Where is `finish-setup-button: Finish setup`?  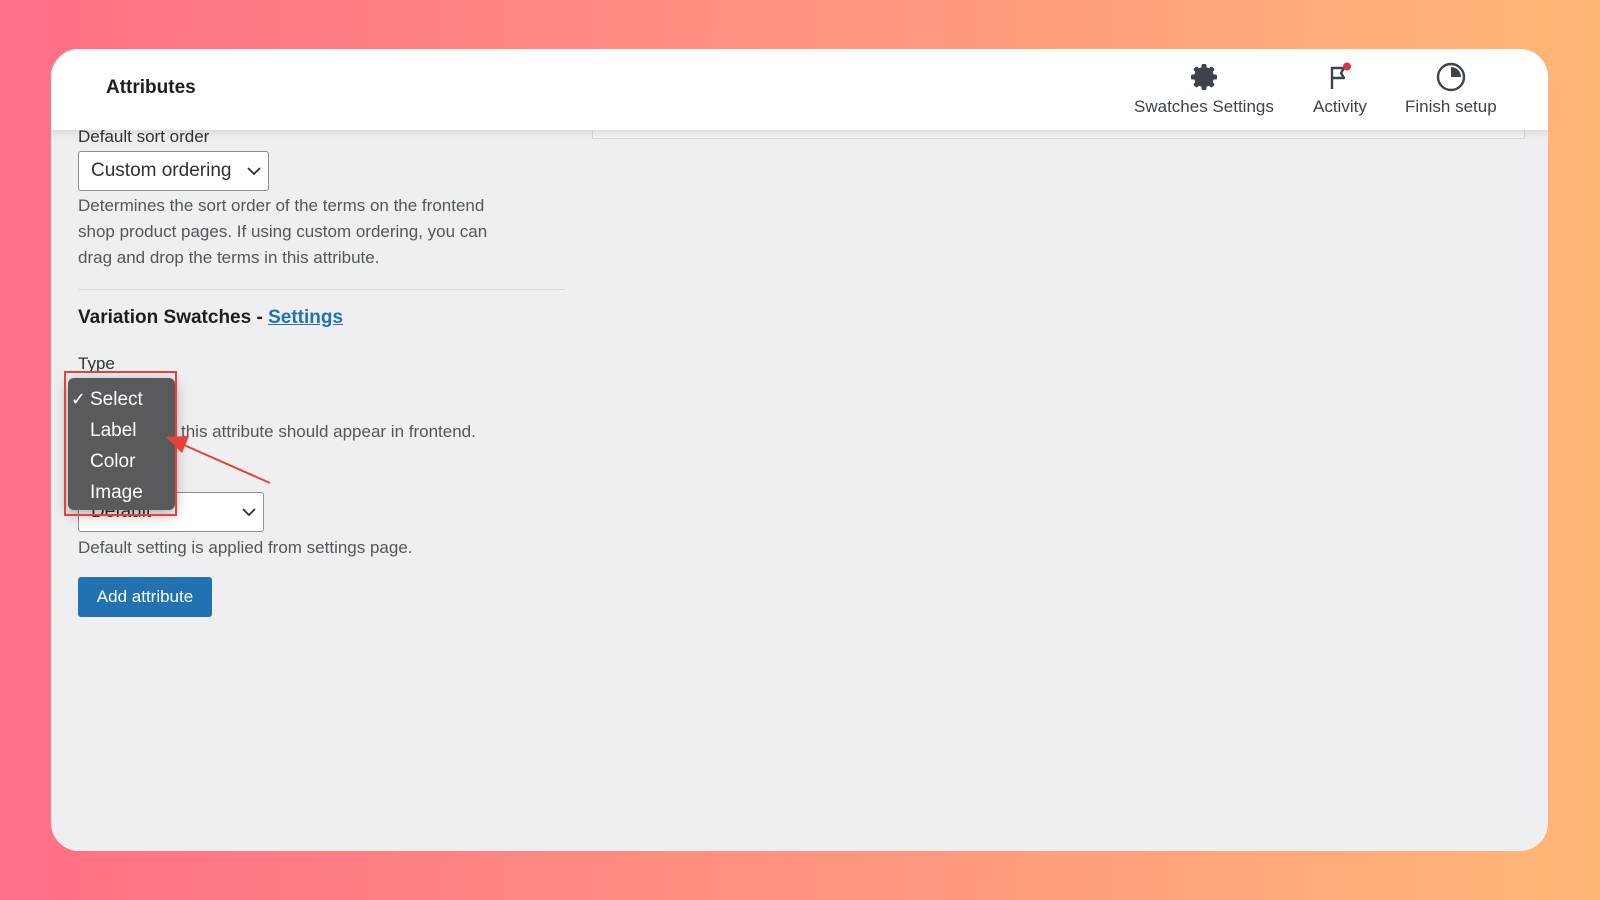 finish-setup-button: Finish setup is located at coordinates (1451, 91).